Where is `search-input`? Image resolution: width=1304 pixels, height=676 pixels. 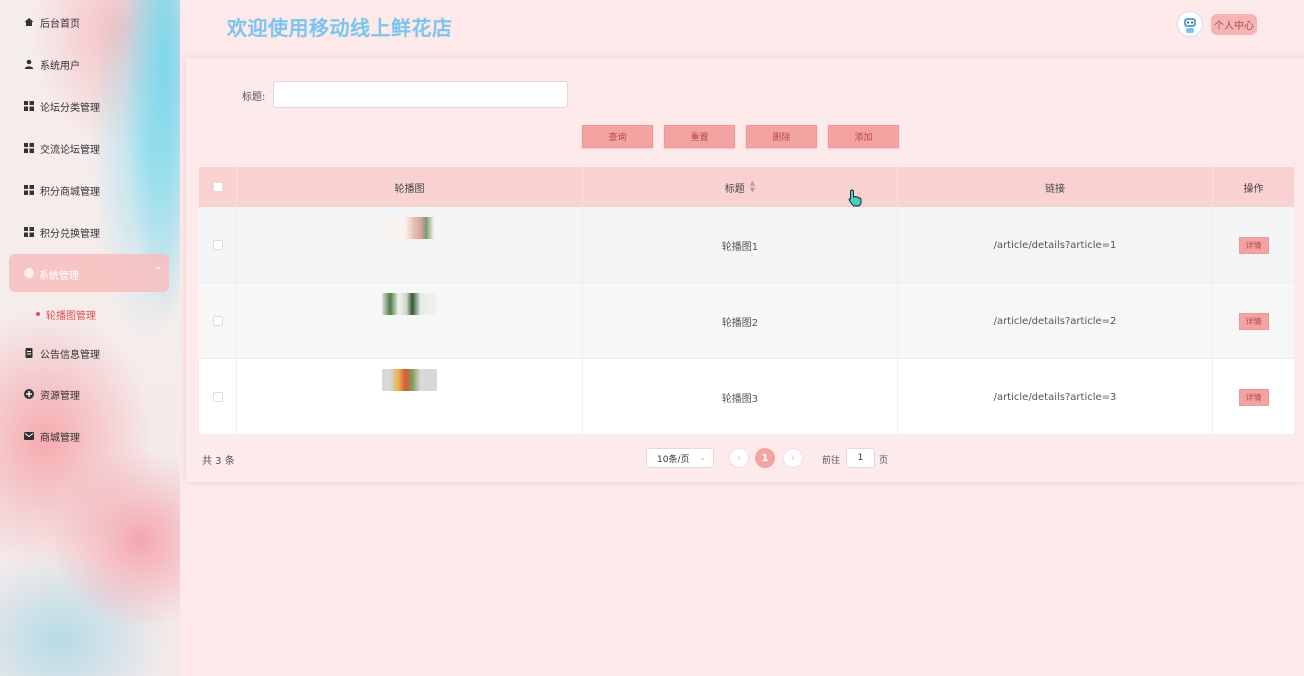
search-input is located at coordinates (420, 94).